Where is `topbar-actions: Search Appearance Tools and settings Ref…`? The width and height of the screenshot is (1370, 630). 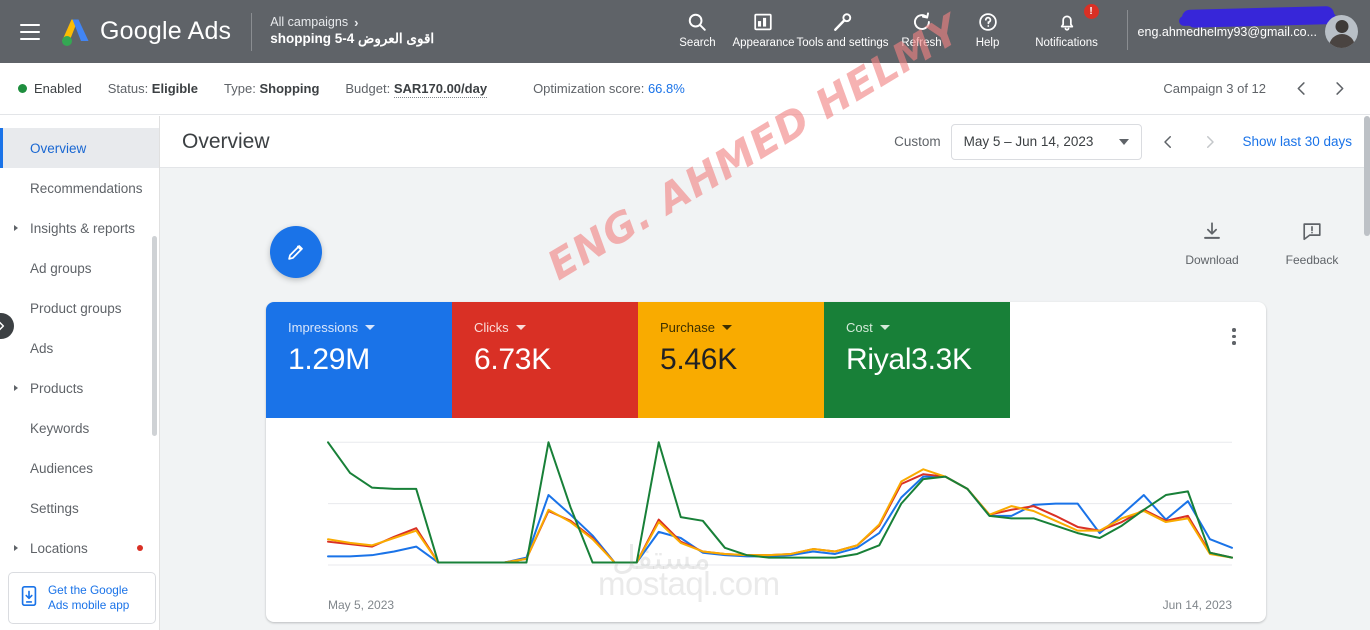 topbar-actions: Search Appearance Tools and settings Ref… is located at coordinates (1017, 31).